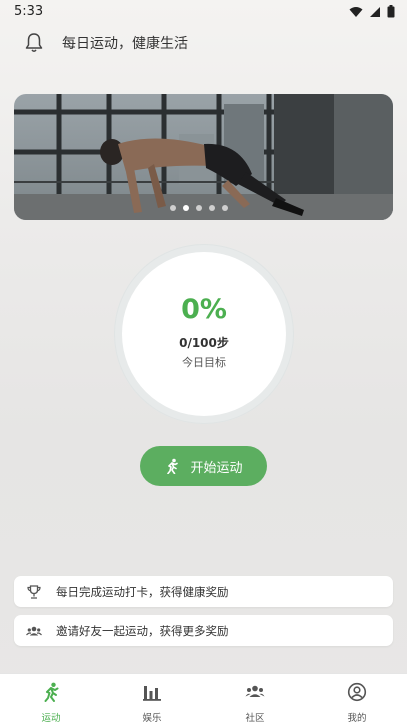 This screenshot has height=726, width=407. What do you see at coordinates (255, 718) in the screenshot?
I see `tab-label: 社区` at bounding box center [255, 718].